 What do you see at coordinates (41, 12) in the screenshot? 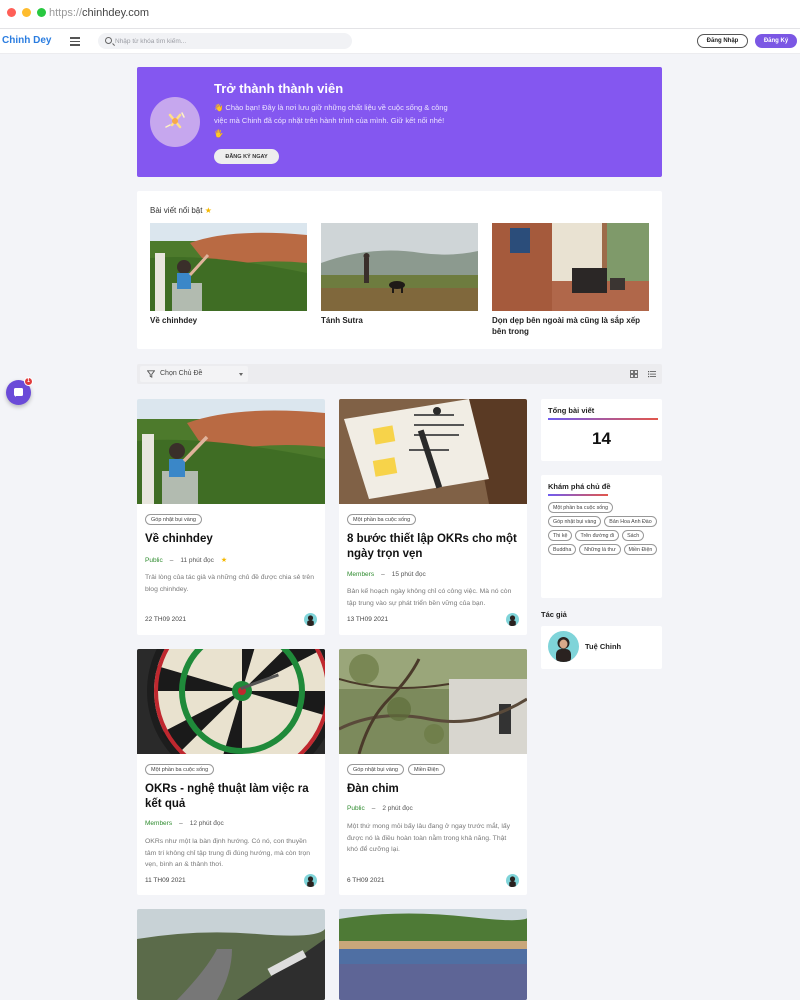
I see `maximize-window-button` at bounding box center [41, 12].